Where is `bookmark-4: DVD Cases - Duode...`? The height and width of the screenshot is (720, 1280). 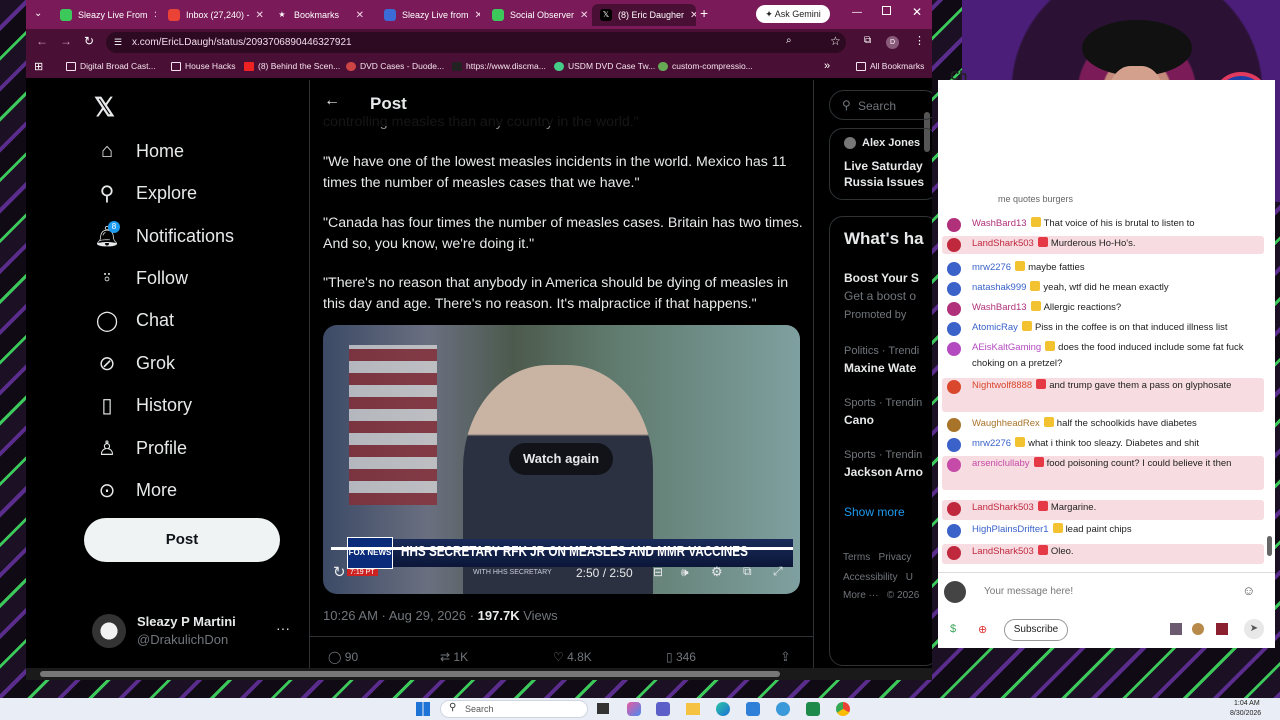 bookmark-4: DVD Cases - Duode... is located at coordinates (395, 66).